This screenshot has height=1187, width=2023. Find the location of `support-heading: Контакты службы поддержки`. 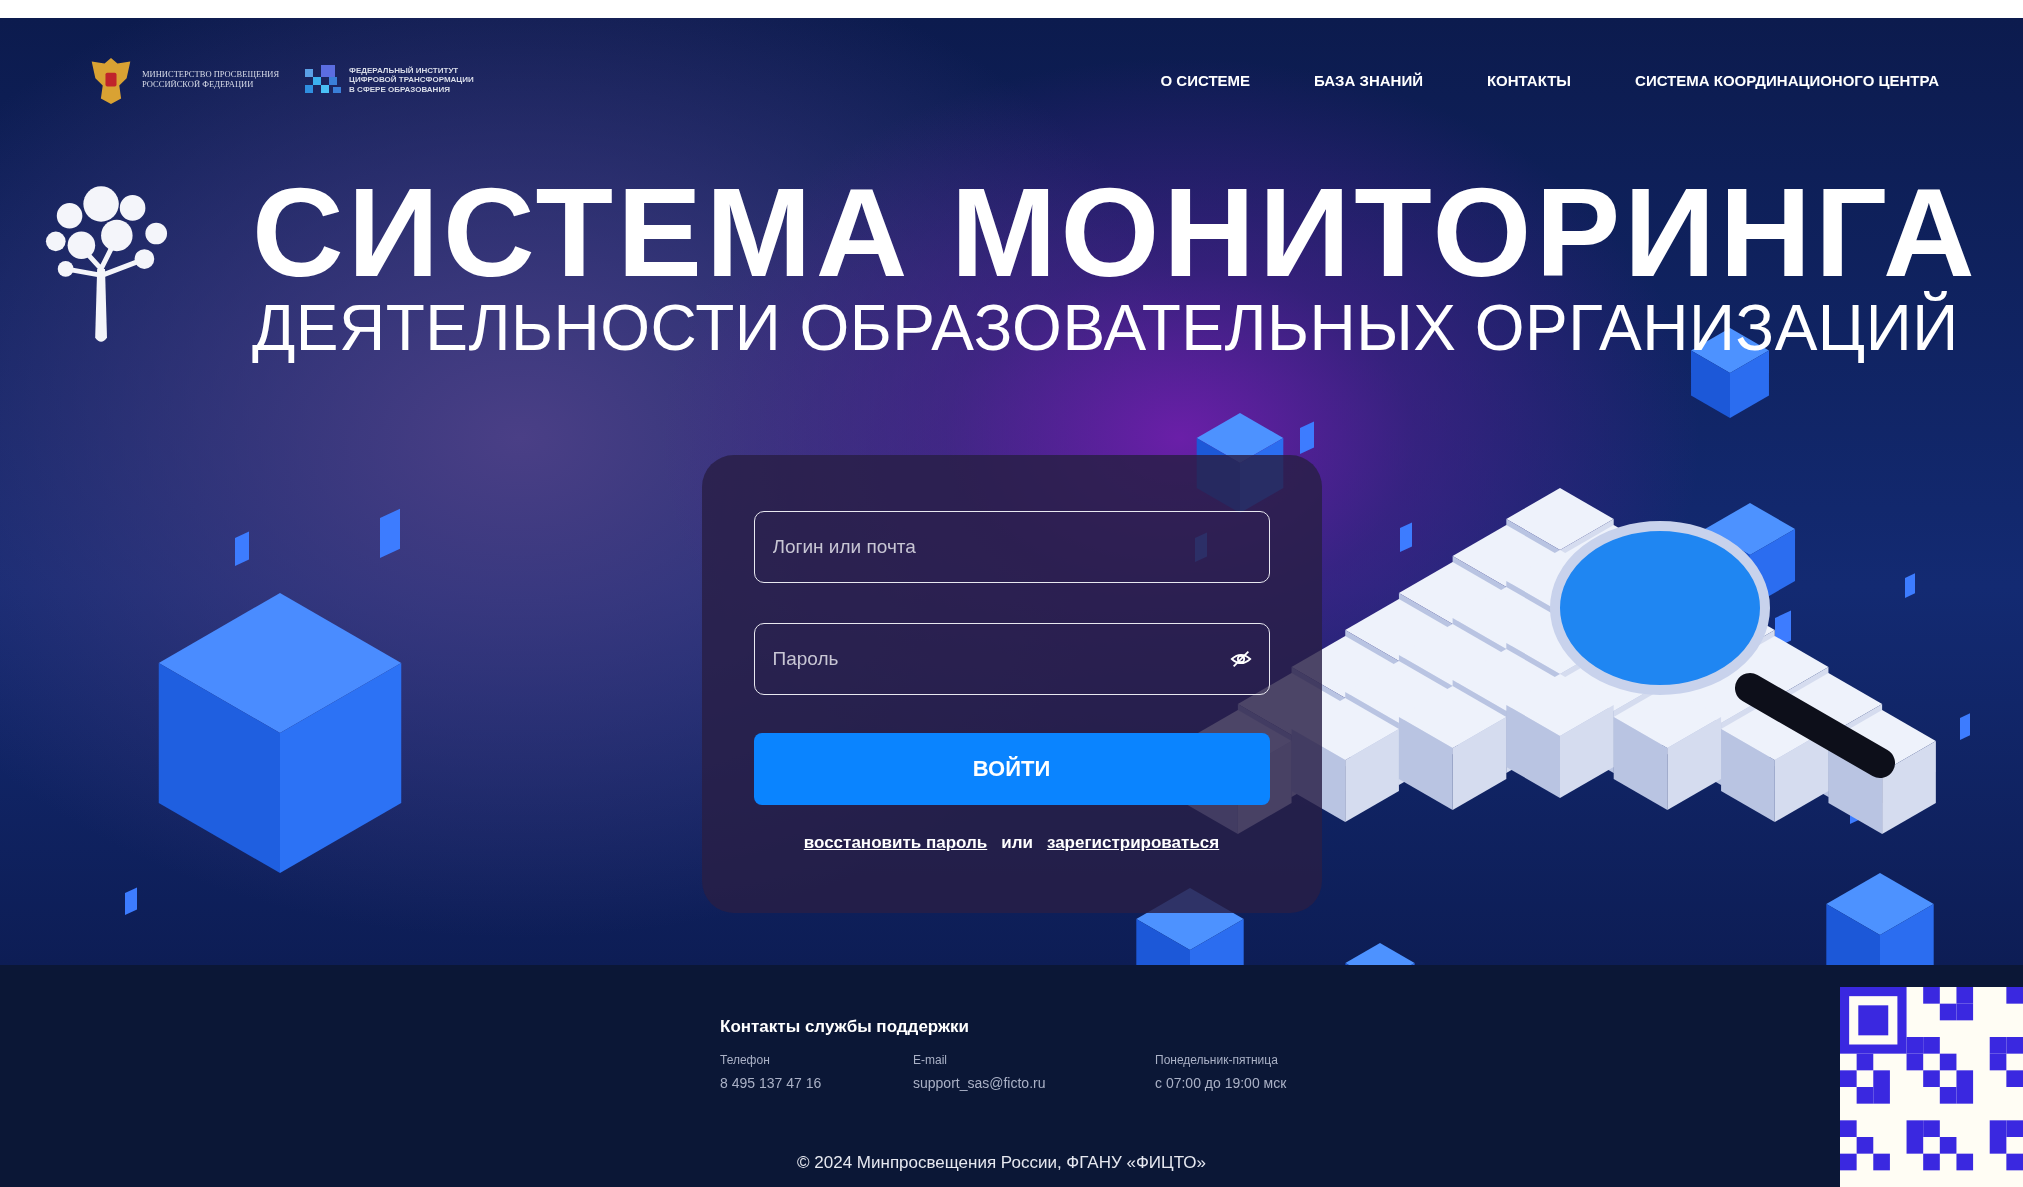

support-heading: Контакты службы поддержки is located at coordinates (845, 1027).